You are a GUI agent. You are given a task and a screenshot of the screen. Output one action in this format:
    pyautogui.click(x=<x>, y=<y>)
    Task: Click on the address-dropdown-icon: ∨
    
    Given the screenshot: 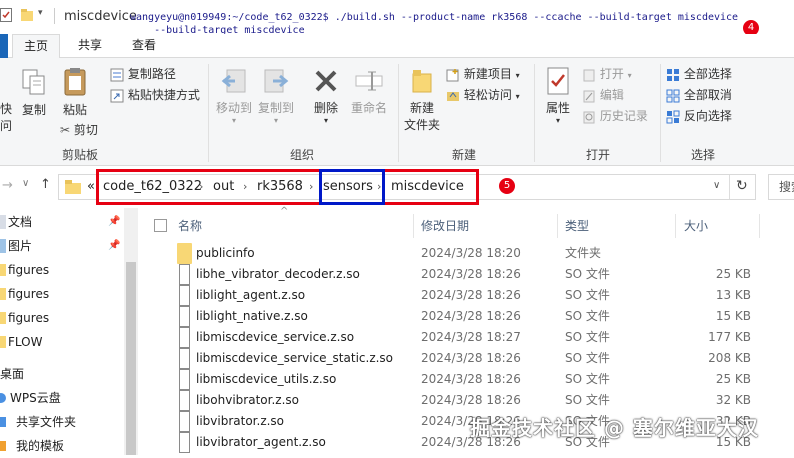 What is the action you would take?
    pyautogui.click(x=716, y=185)
    